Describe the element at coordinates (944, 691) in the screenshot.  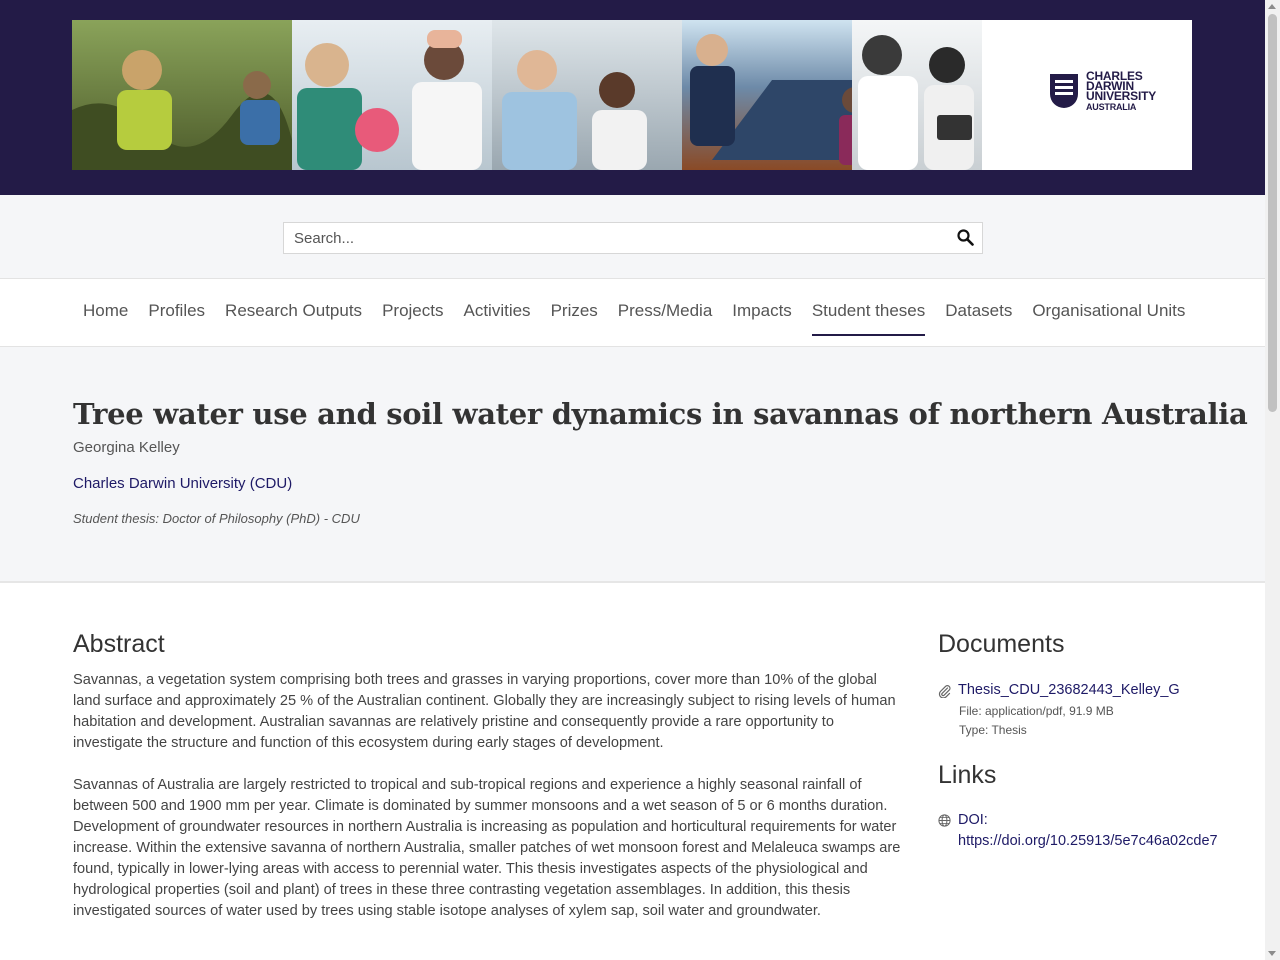
I see `paperclip-icon` at that location.